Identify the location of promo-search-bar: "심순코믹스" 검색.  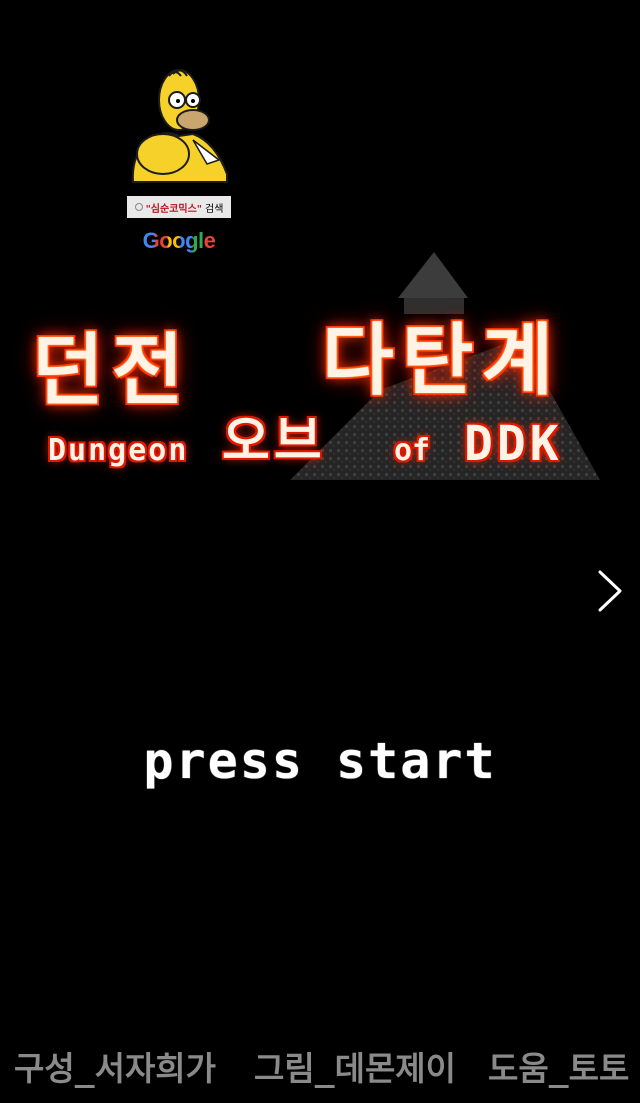
(179, 207).